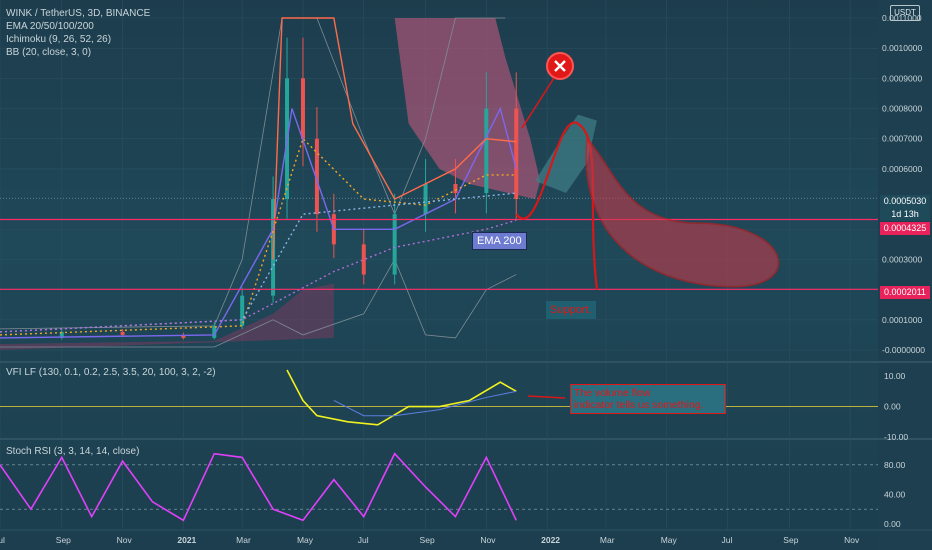 This screenshot has width=932, height=550. Describe the element at coordinates (78, 26) in the screenshot. I see `legend-ema: EMA 20/50/100/200` at that location.